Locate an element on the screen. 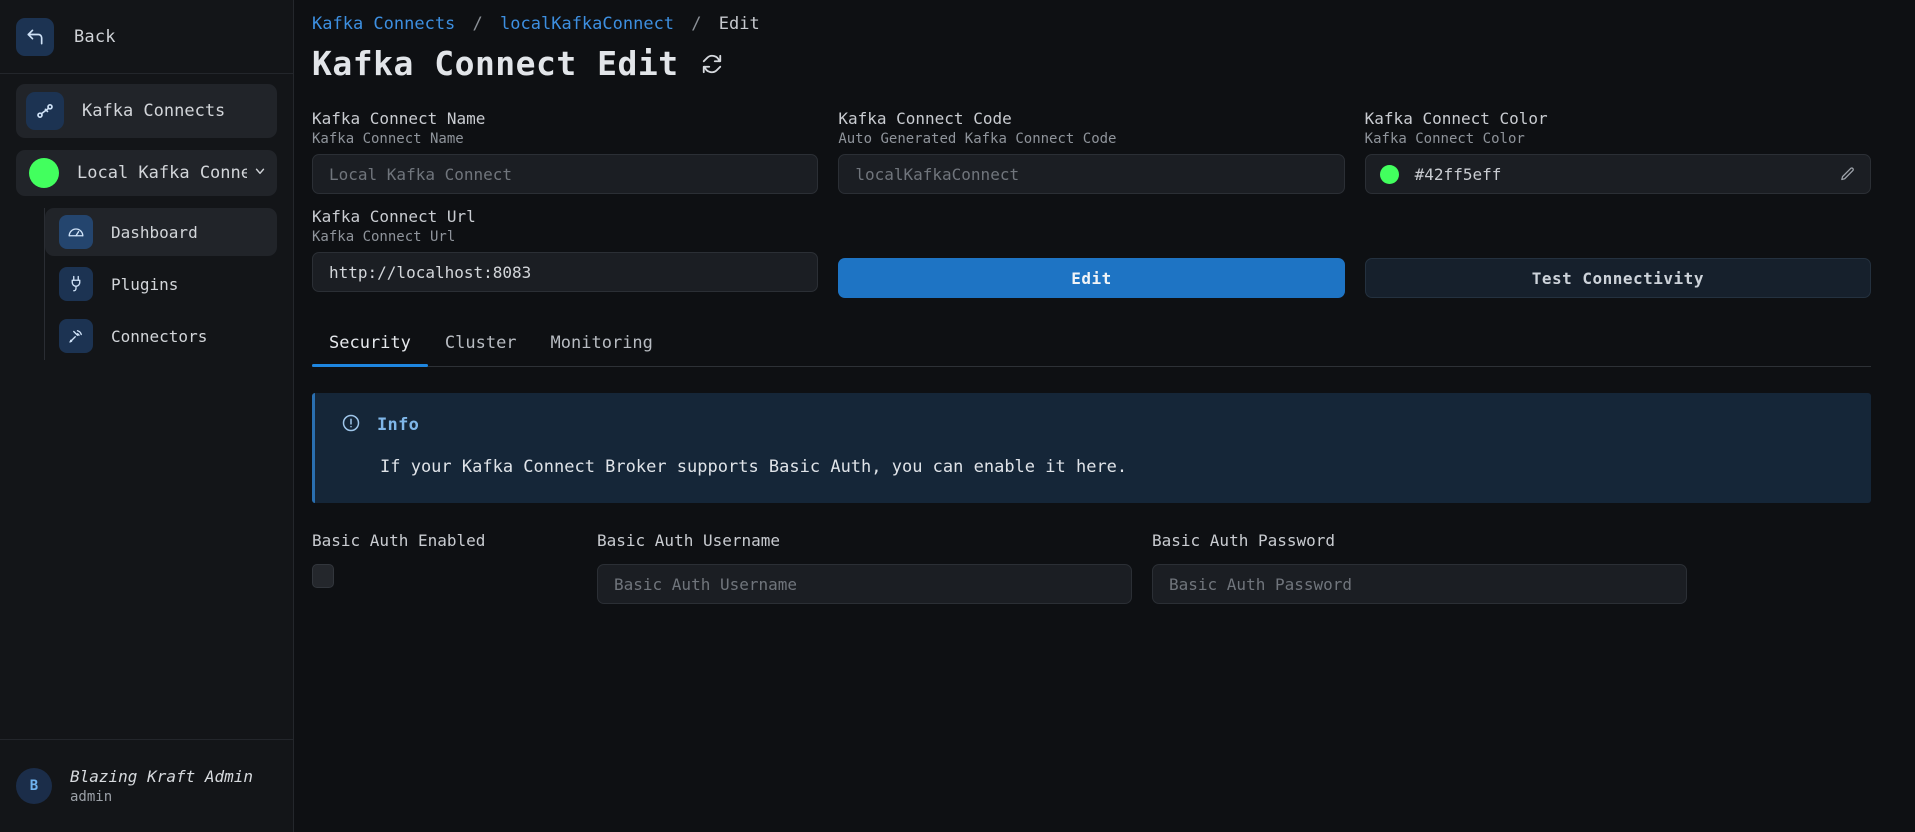 The width and height of the screenshot is (1915, 832). tab-cluster: Cluster is located at coordinates (481, 349).